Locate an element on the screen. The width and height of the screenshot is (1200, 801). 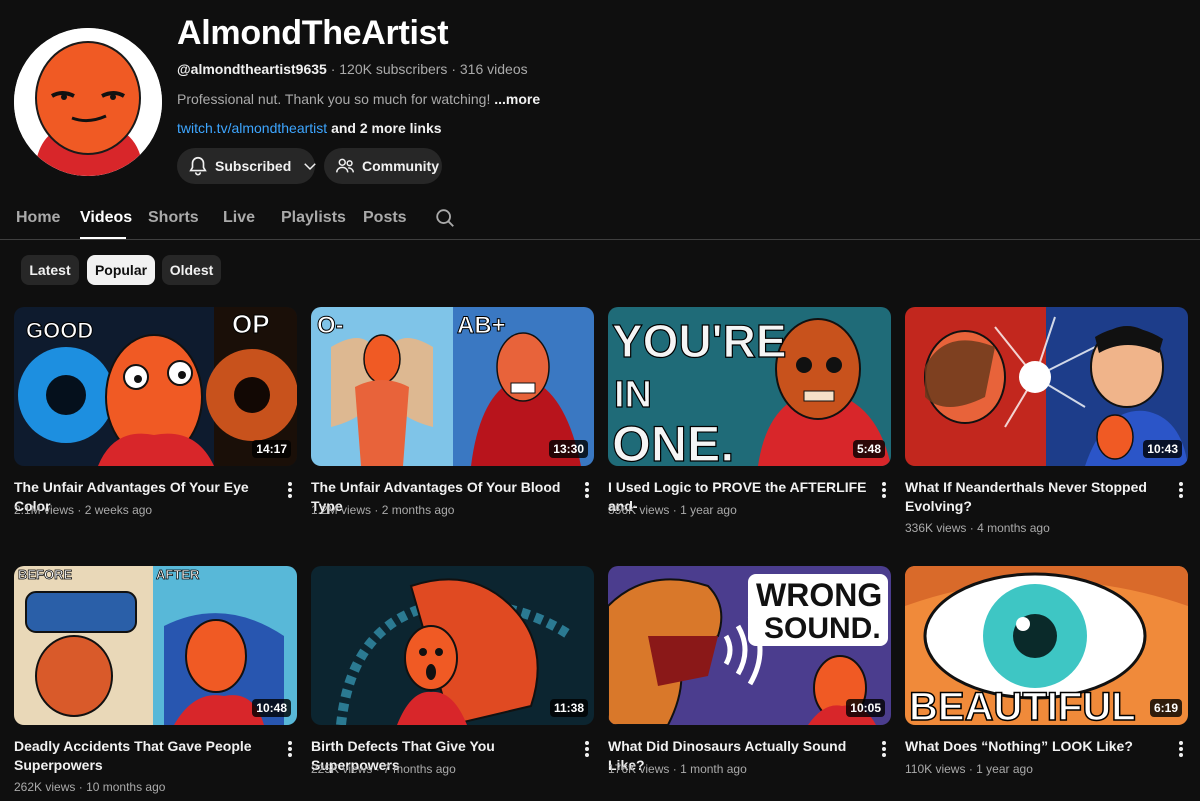
view-count: 2.1M views is located at coordinates (44, 510).